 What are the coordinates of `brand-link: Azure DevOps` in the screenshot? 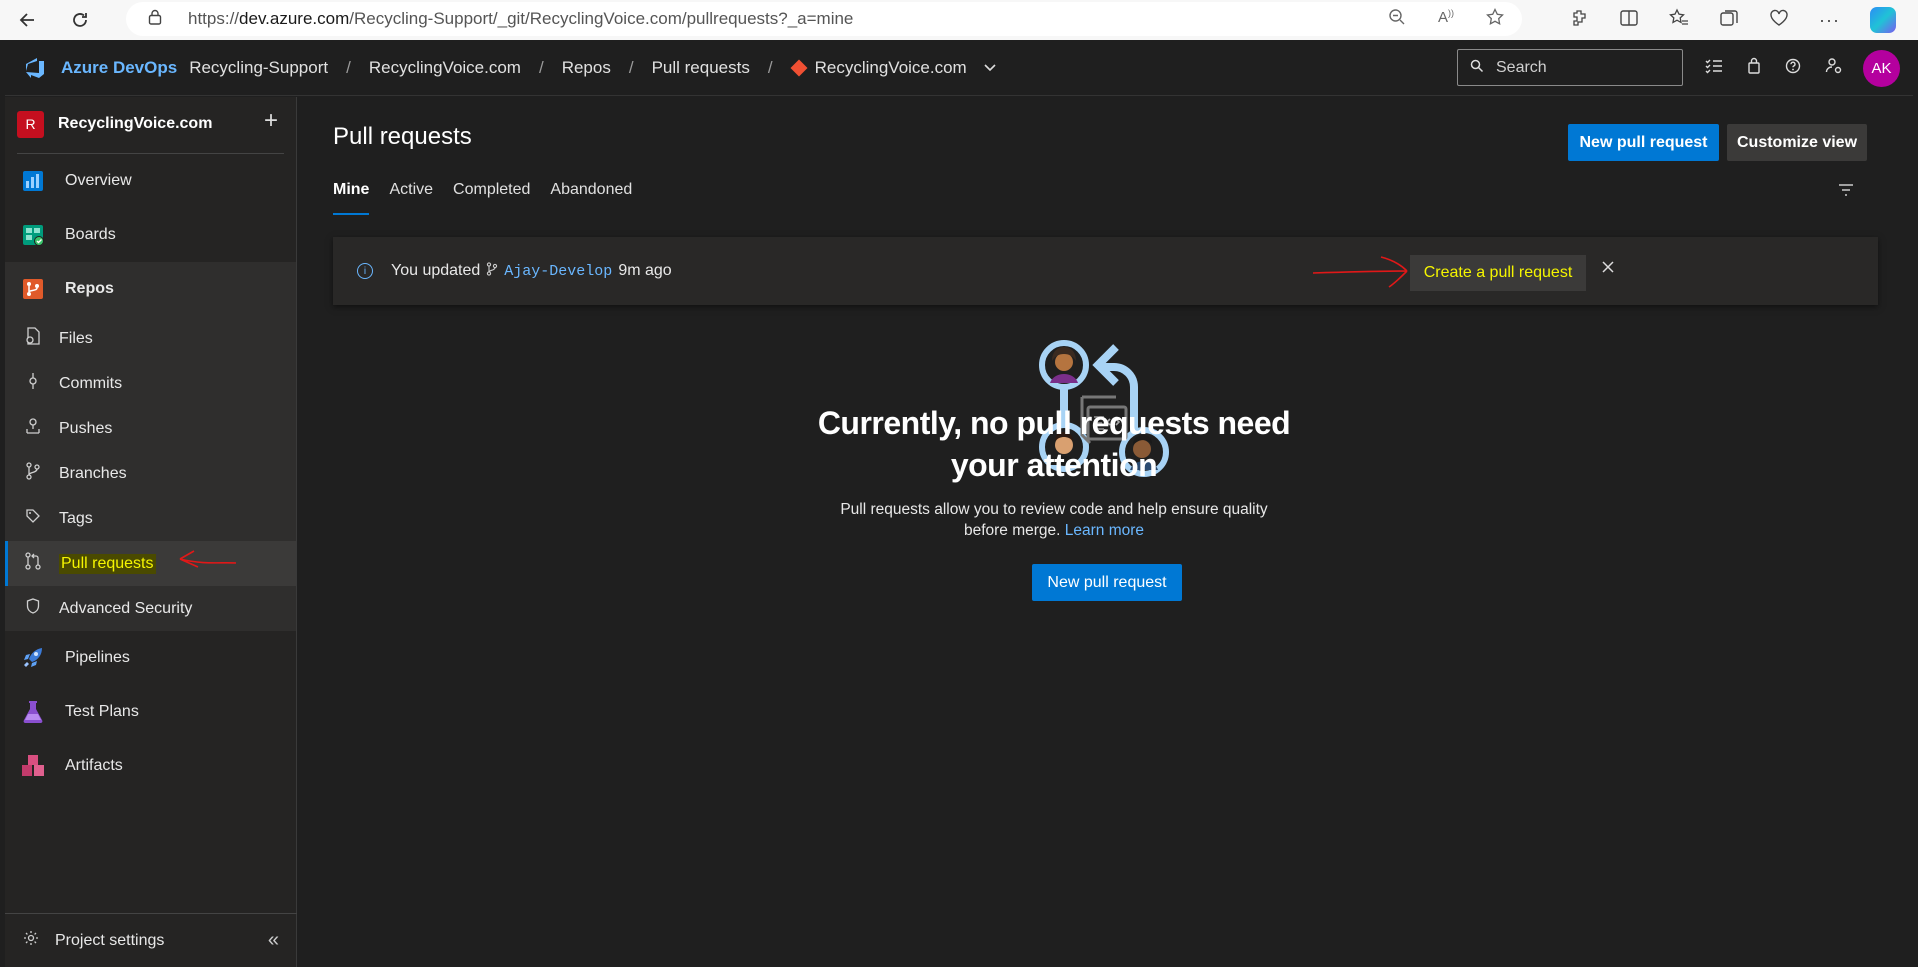 It's located at (119, 68).